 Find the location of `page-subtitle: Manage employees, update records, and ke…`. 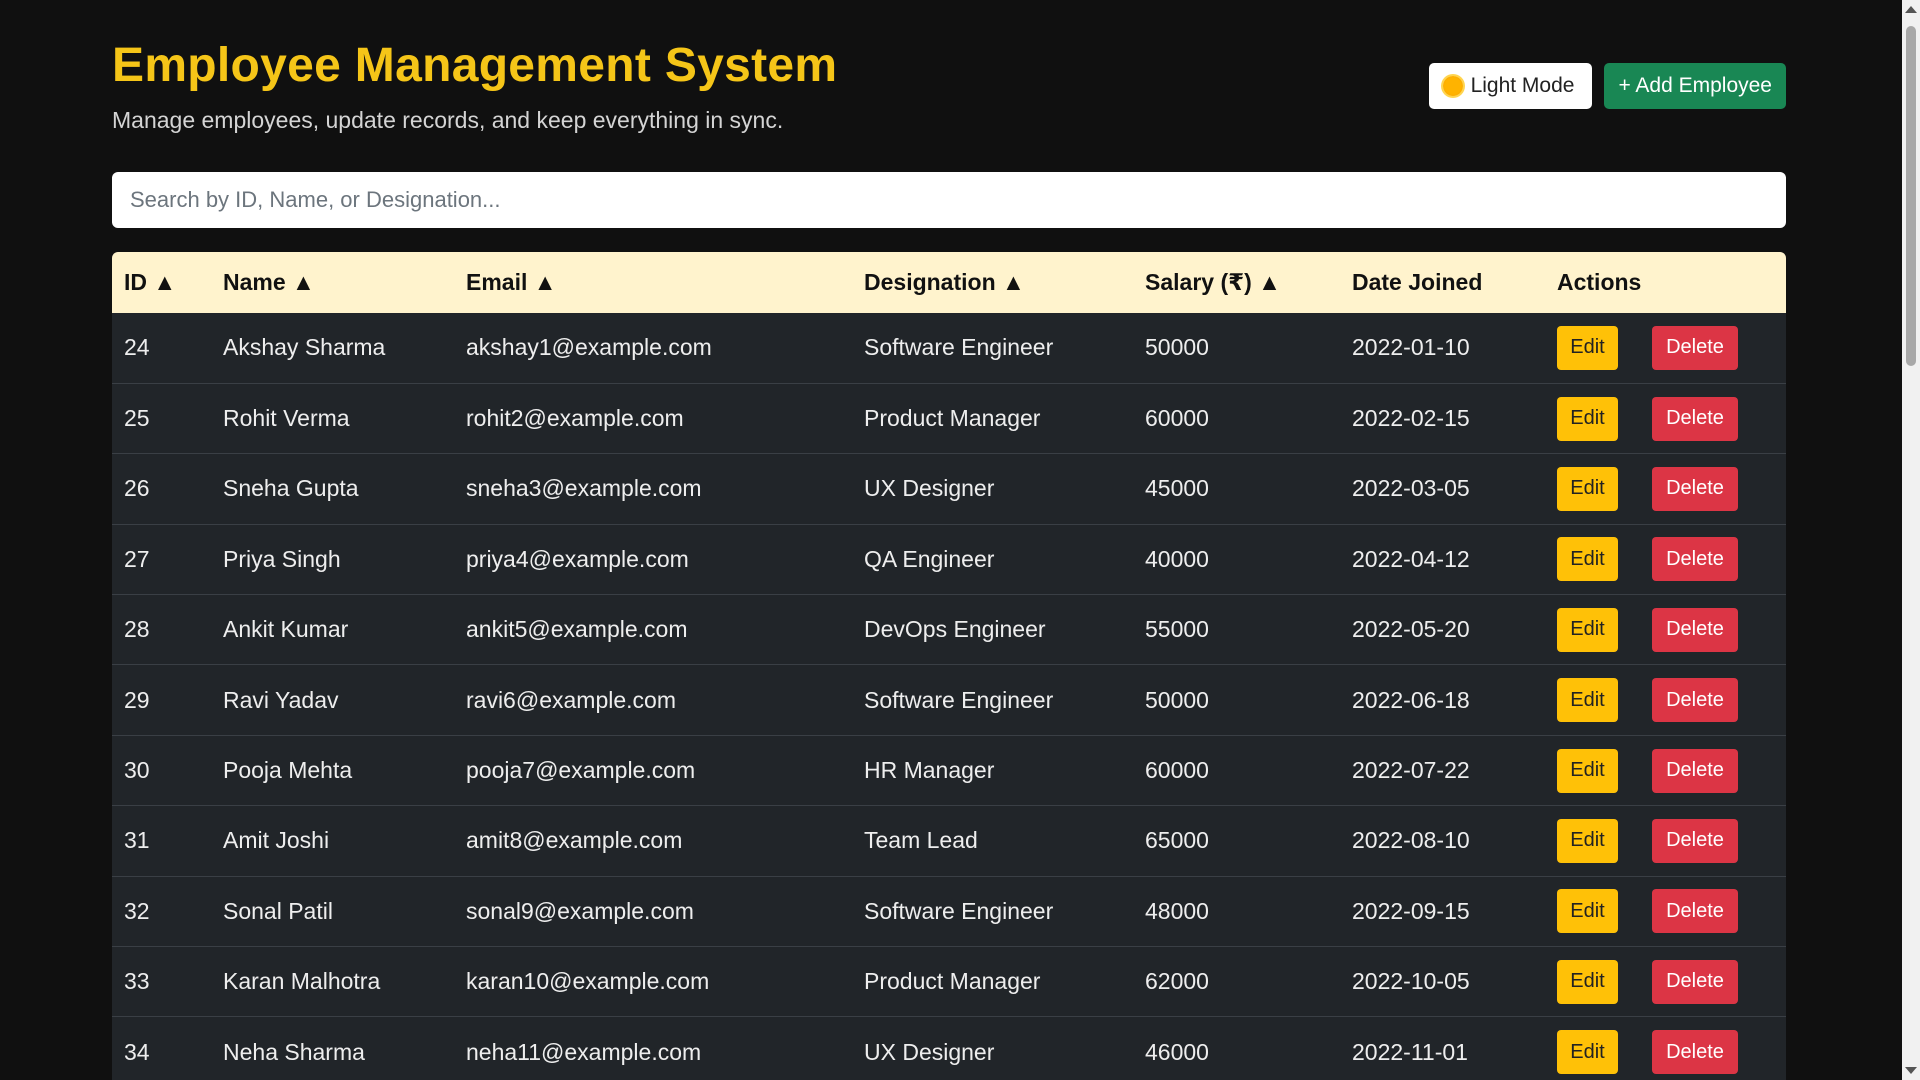

page-subtitle: Manage employees, update records, and ke… is located at coordinates (448, 120).